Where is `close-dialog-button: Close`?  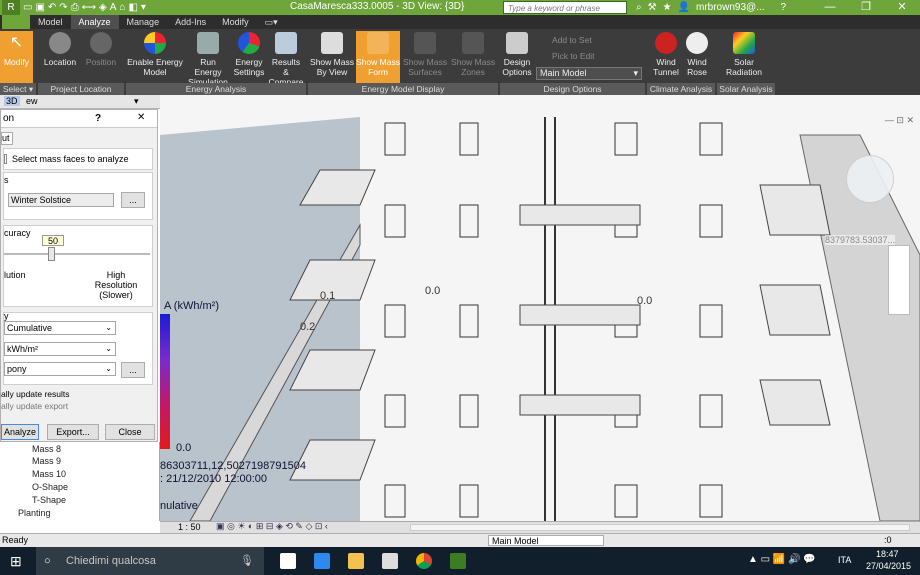
close-dialog-button: Close is located at coordinates (130, 432).